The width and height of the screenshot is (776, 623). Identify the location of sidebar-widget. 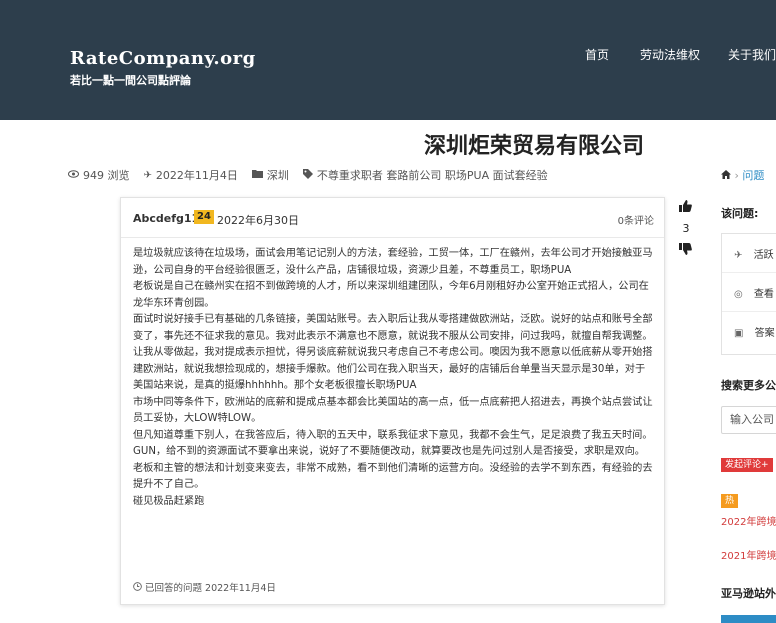
(748, 619).